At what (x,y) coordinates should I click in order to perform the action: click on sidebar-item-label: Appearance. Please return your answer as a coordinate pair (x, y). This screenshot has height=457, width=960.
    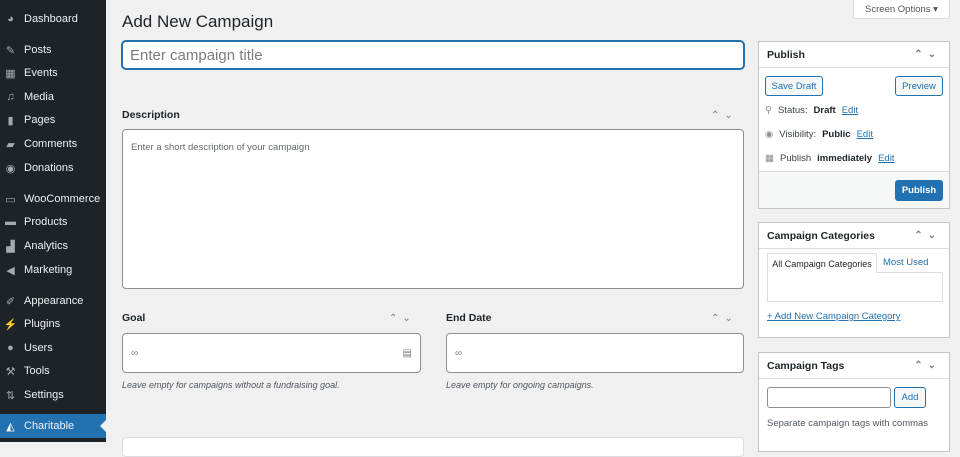
    Looking at the image, I should click on (54, 301).